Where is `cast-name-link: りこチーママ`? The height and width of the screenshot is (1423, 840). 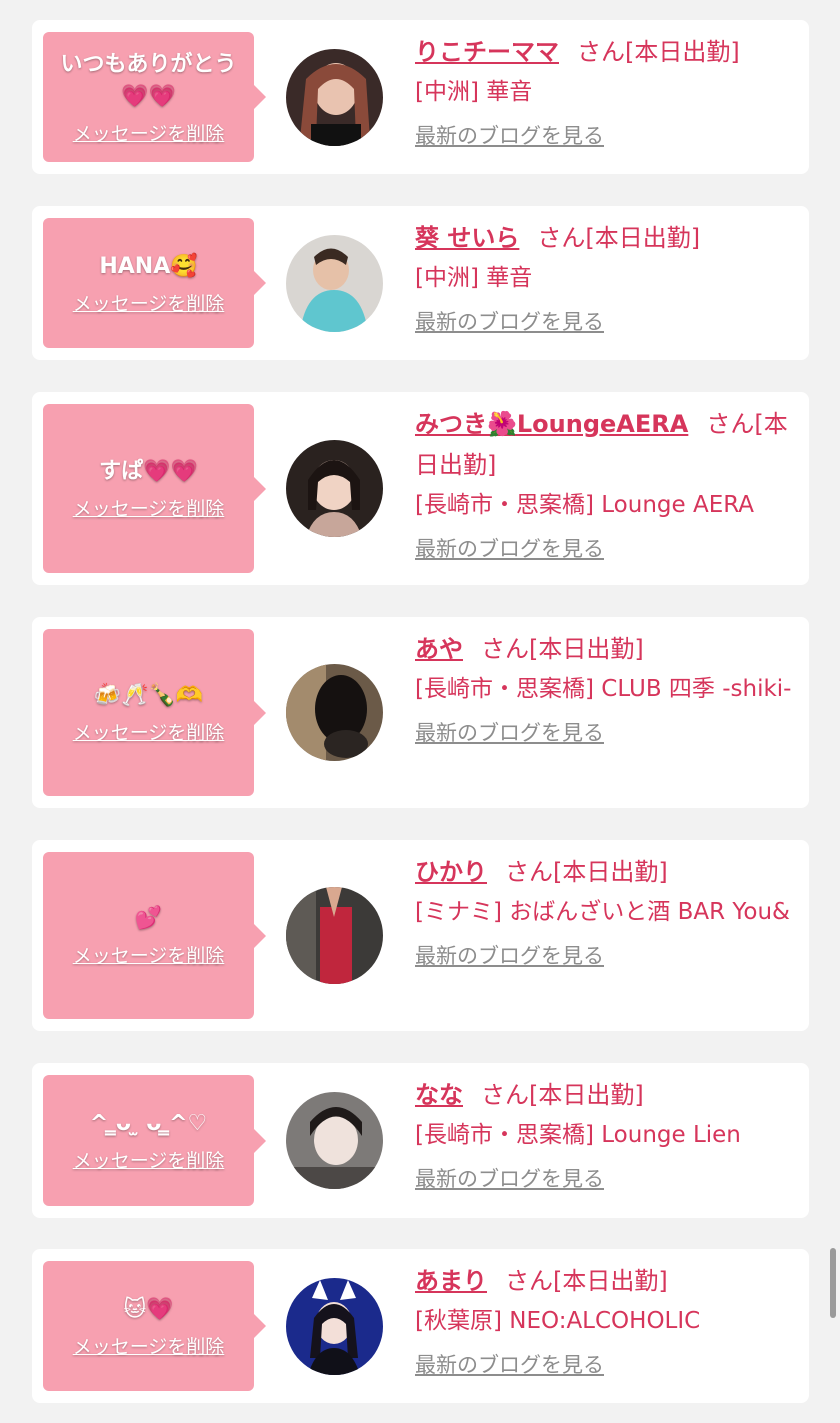
cast-name-link: りこチーママ is located at coordinates (487, 52).